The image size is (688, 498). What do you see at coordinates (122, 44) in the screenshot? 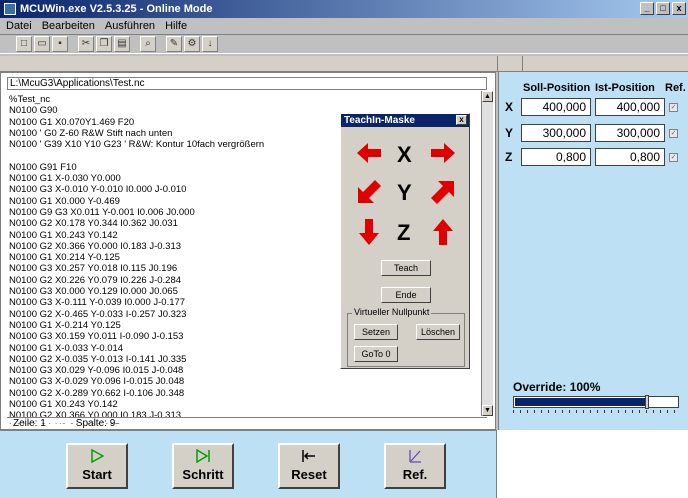
I see `paste-icon: ▤` at bounding box center [122, 44].